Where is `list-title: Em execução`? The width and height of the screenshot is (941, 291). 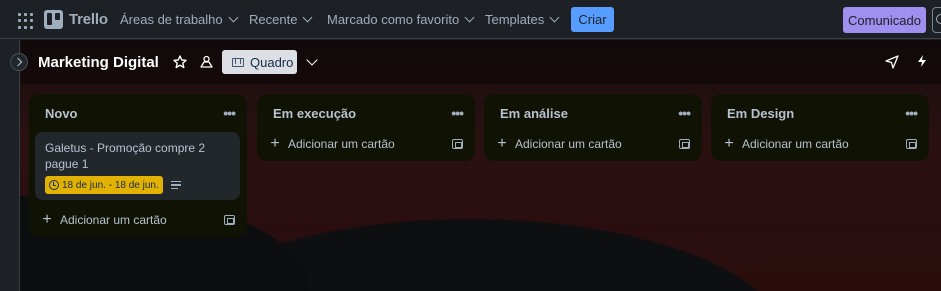
list-title: Em execução is located at coordinates (314, 113).